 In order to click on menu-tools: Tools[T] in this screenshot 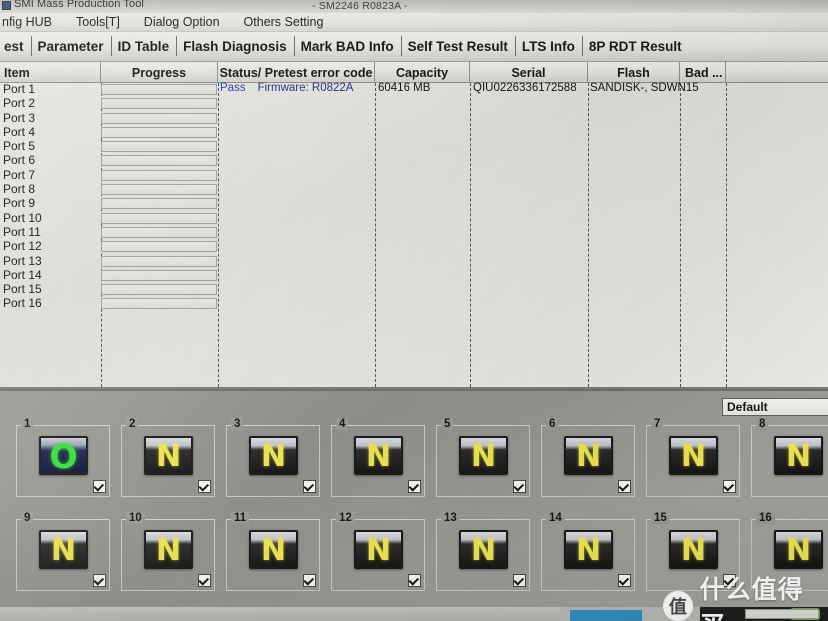, I will do `click(98, 22)`.